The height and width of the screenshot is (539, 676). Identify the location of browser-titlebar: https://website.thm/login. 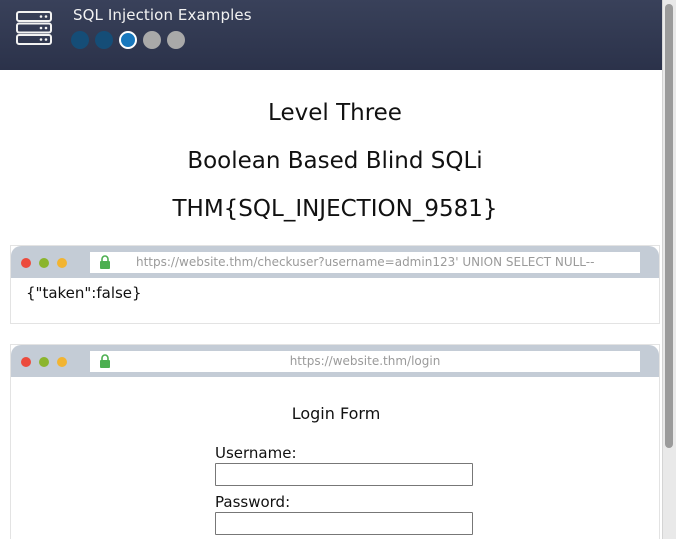
(335, 361).